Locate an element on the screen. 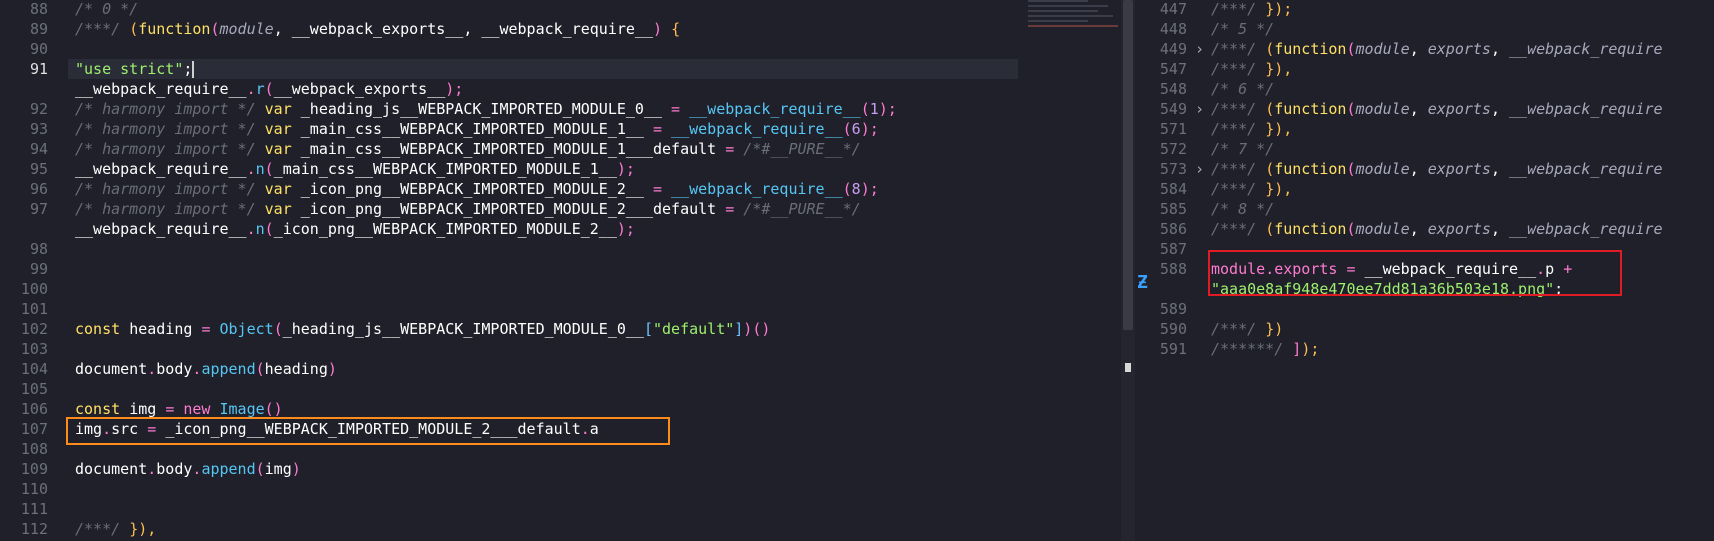 The image size is (1714, 541). code-text: /* 5 */ is located at coordinates (1242, 29).